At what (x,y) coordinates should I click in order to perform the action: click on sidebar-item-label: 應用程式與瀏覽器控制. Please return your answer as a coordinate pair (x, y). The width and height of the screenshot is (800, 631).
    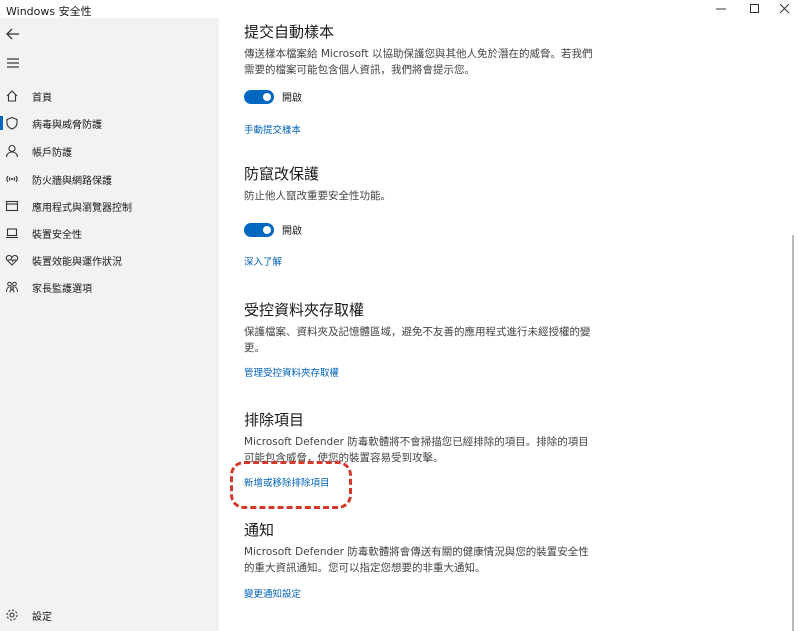
    Looking at the image, I should click on (82, 208).